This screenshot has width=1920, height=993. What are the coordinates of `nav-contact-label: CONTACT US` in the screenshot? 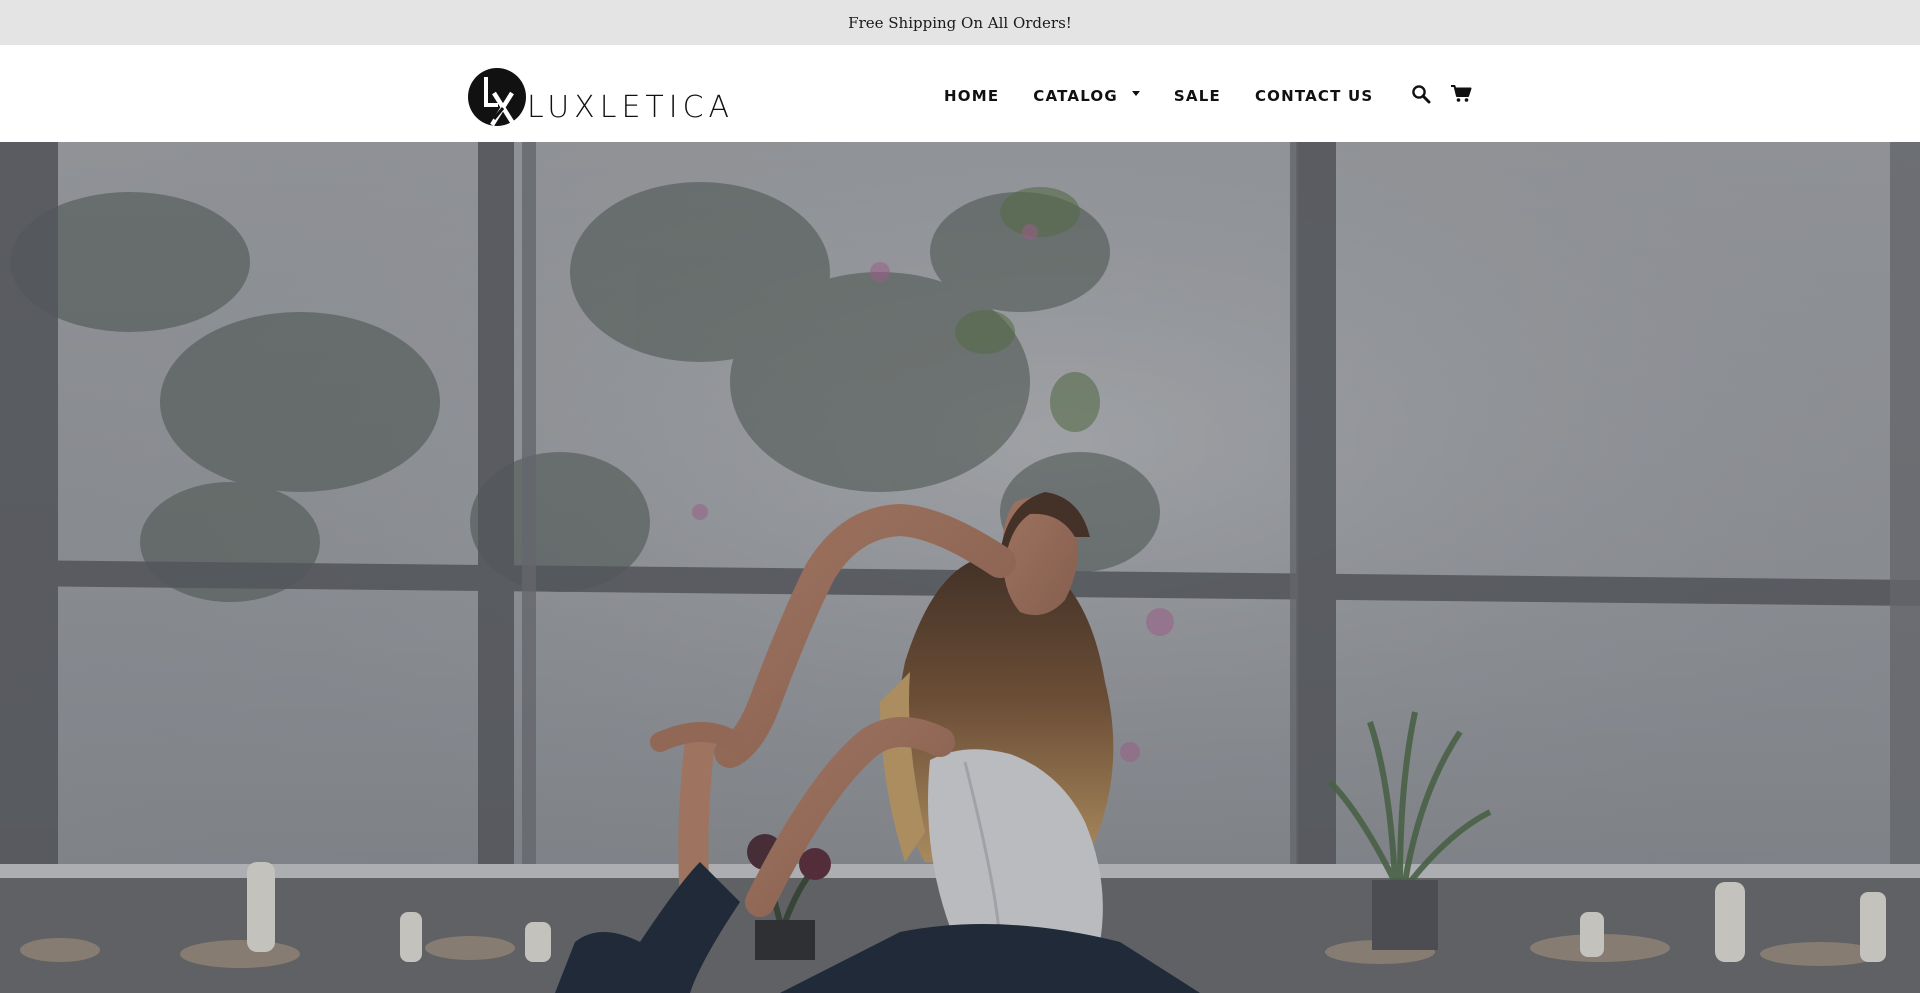 It's located at (1314, 95).